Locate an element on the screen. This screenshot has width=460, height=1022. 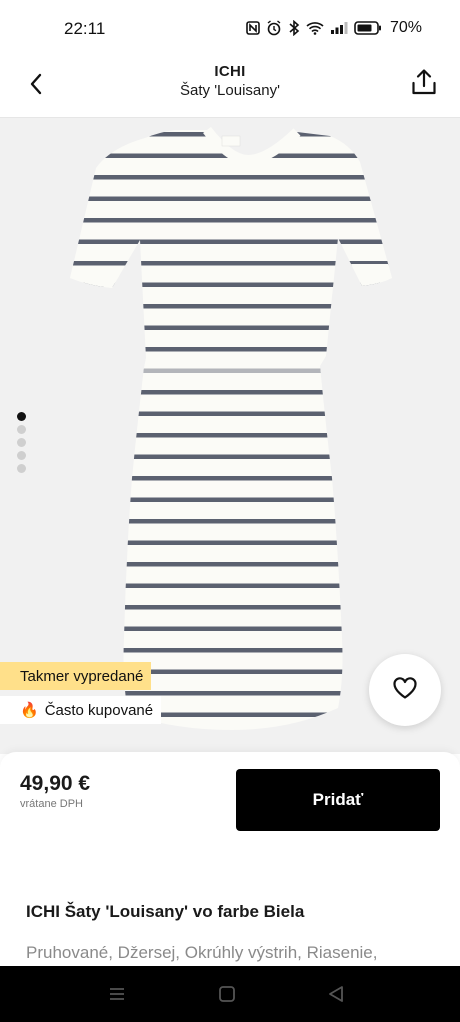
signal-icon is located at coordinates (339, 28).